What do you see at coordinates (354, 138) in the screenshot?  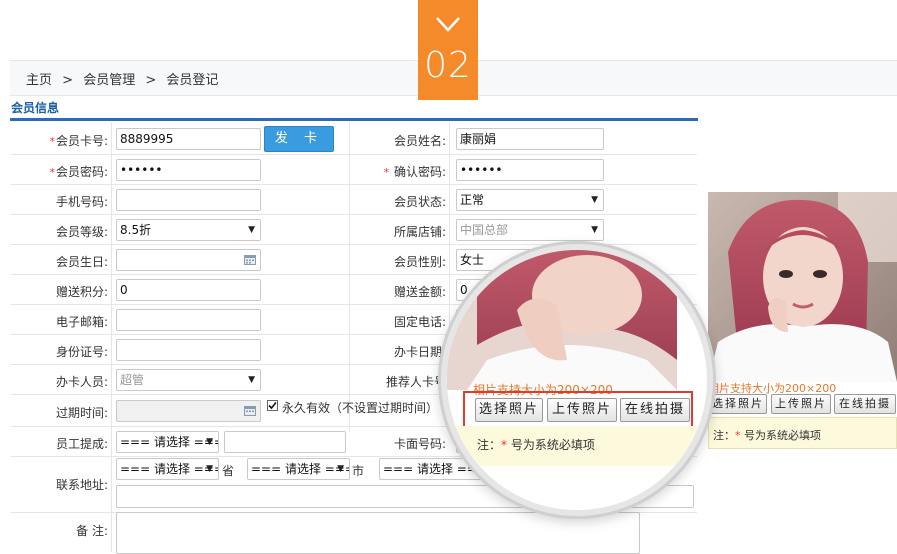 I see `form-row: *会员卡号: 8889995 发 卡 会员姓名: 康丽娟` at bounding box center [354, 138].